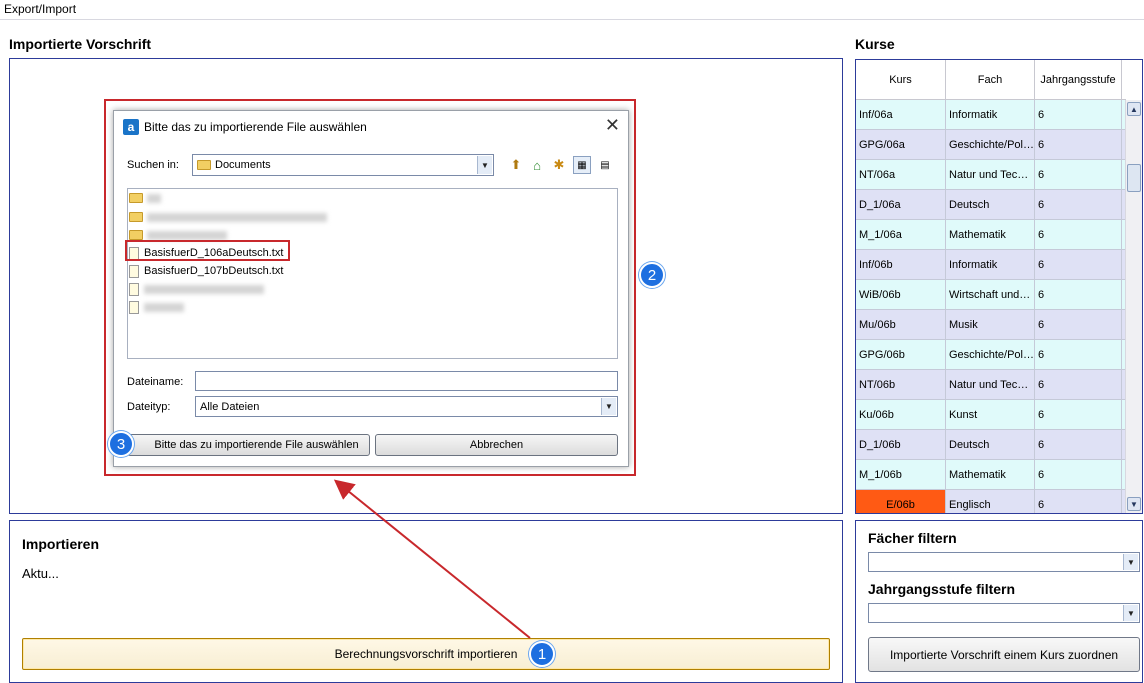 This screenshot has height=683, width=1144. I want to click on filename-input, so click(406, 381).